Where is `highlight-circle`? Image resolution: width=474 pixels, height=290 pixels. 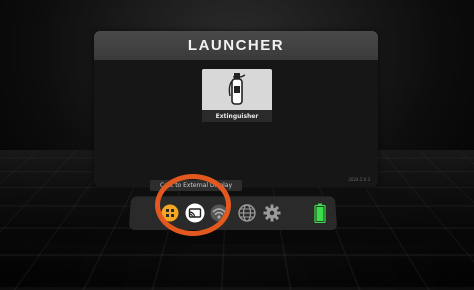
highlight-circle is located at coordinates (193, 205).